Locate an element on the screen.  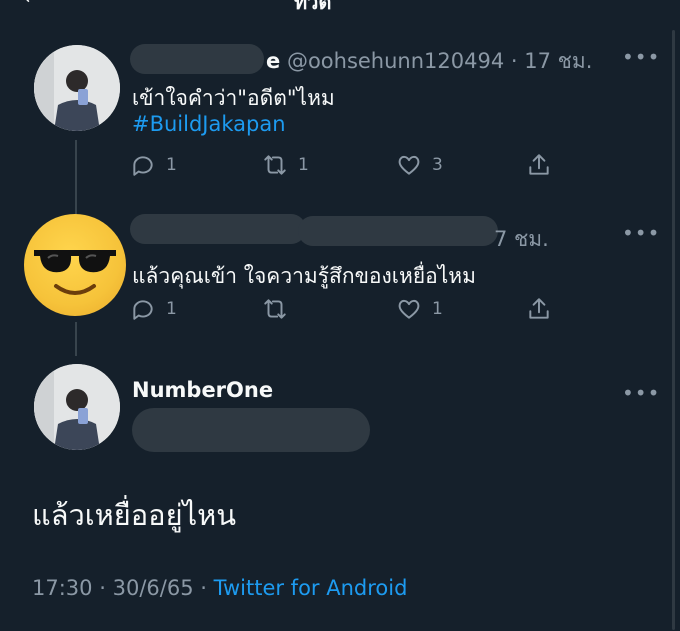
retweet-button is located at coordinates (280, 309).